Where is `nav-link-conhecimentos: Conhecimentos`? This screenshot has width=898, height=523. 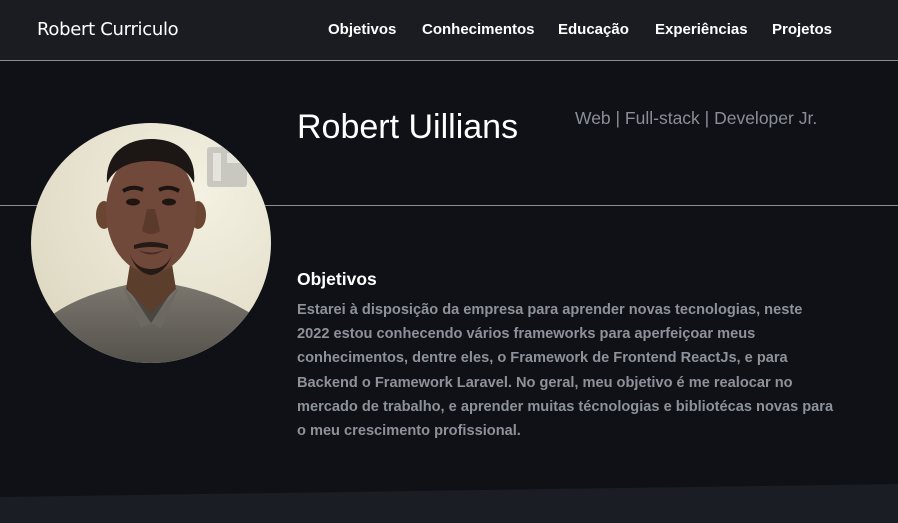
nav-link-conhecimentos: Conhecimentos is located at coordinates (478, 29).